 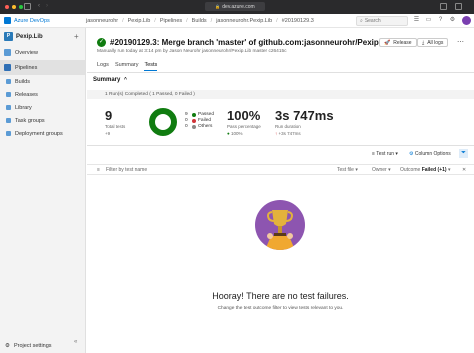 What do you see at coordinates (236, 133) in the screenshot?
I see `pass-delta-text: 100%` at bounding box center [236, 133].